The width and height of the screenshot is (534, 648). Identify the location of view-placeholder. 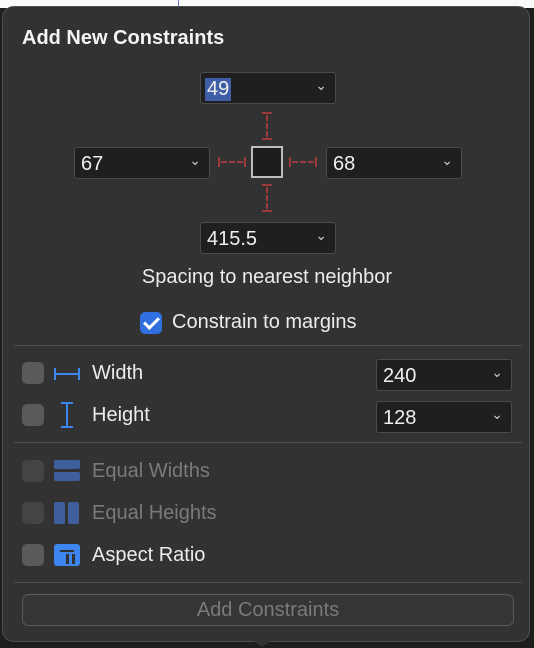
(267, 162).